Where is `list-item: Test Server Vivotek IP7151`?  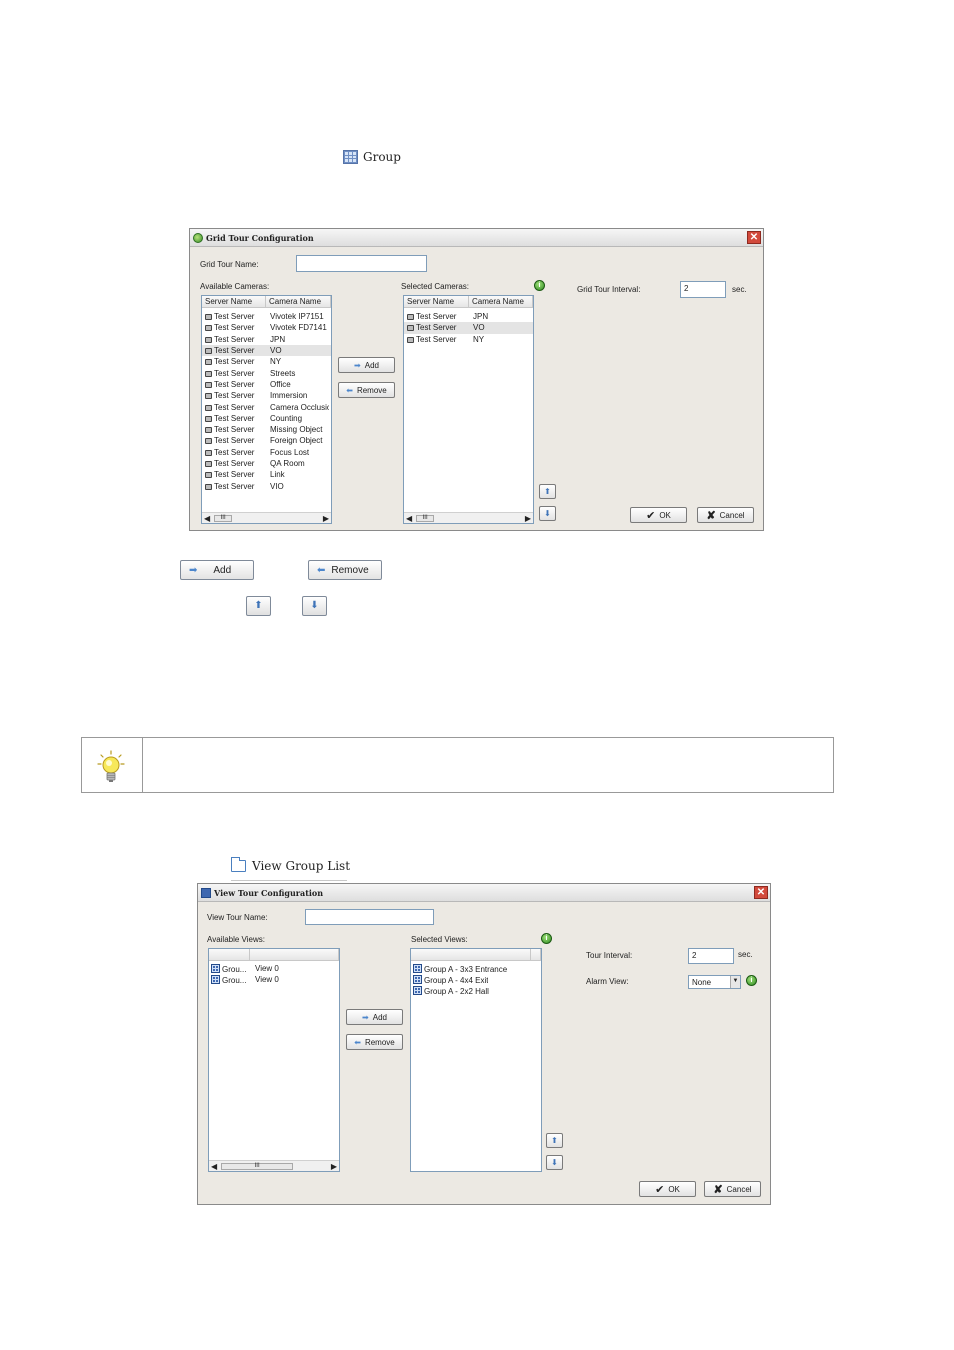
list-item: Test Server Vivotek IP7151 is located at coordinates (266, 316).